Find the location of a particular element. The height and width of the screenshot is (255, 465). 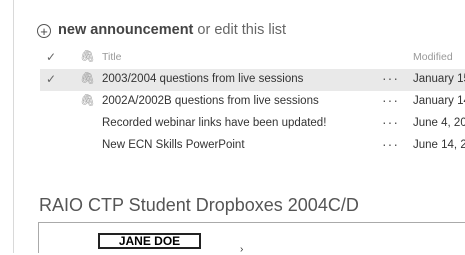

title-column-header: Title is located at coordinates (111, 57).